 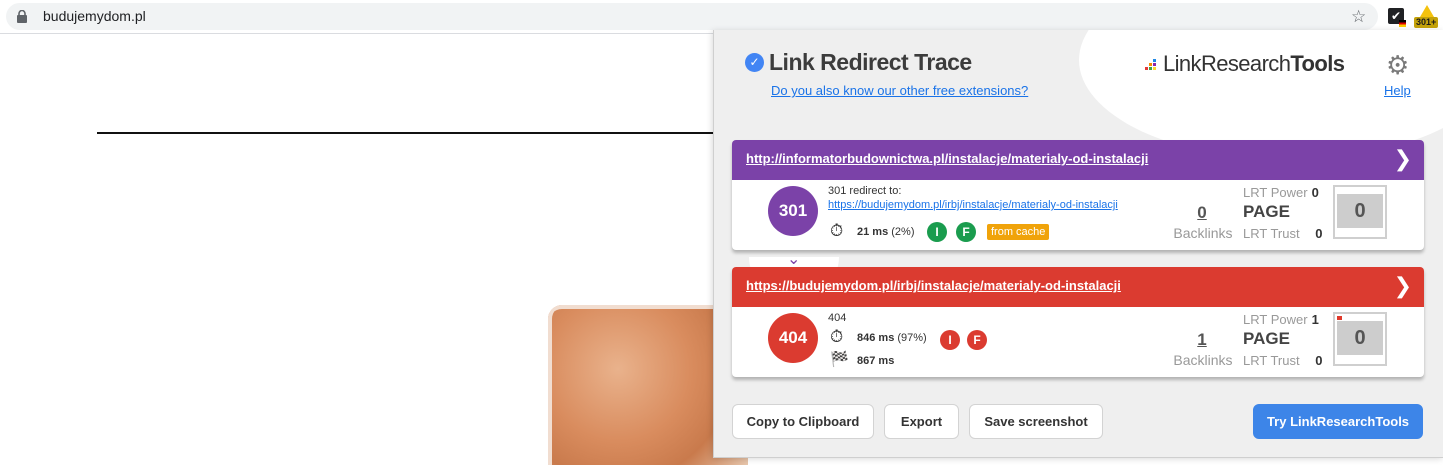 I want to click on save-screenshot-button: Save screenshot, so click(x=1036, y=421).